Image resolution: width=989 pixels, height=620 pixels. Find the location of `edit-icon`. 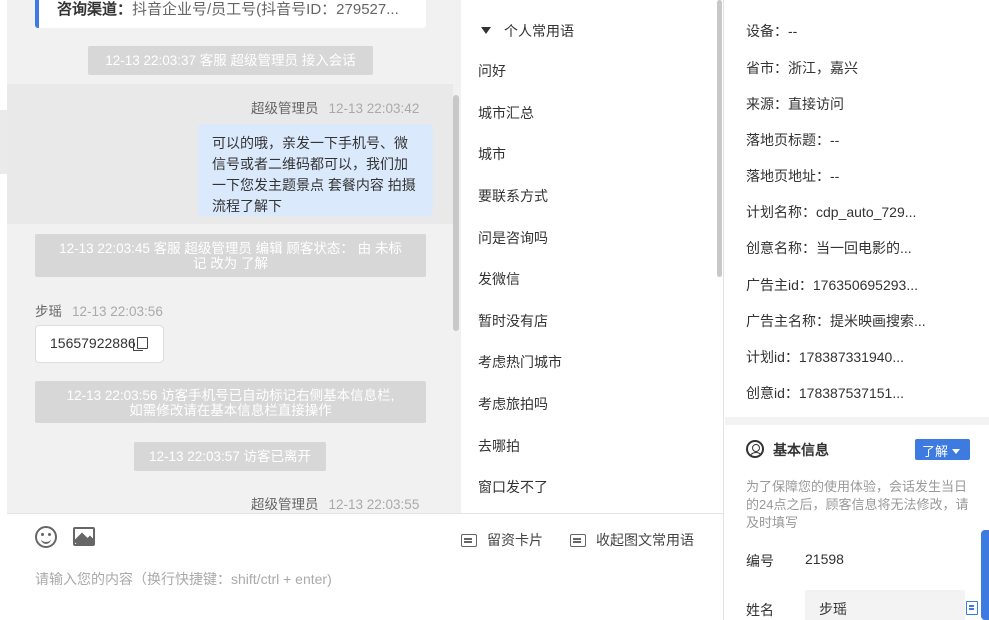

edit-icon is located at coordinates (972, 608).